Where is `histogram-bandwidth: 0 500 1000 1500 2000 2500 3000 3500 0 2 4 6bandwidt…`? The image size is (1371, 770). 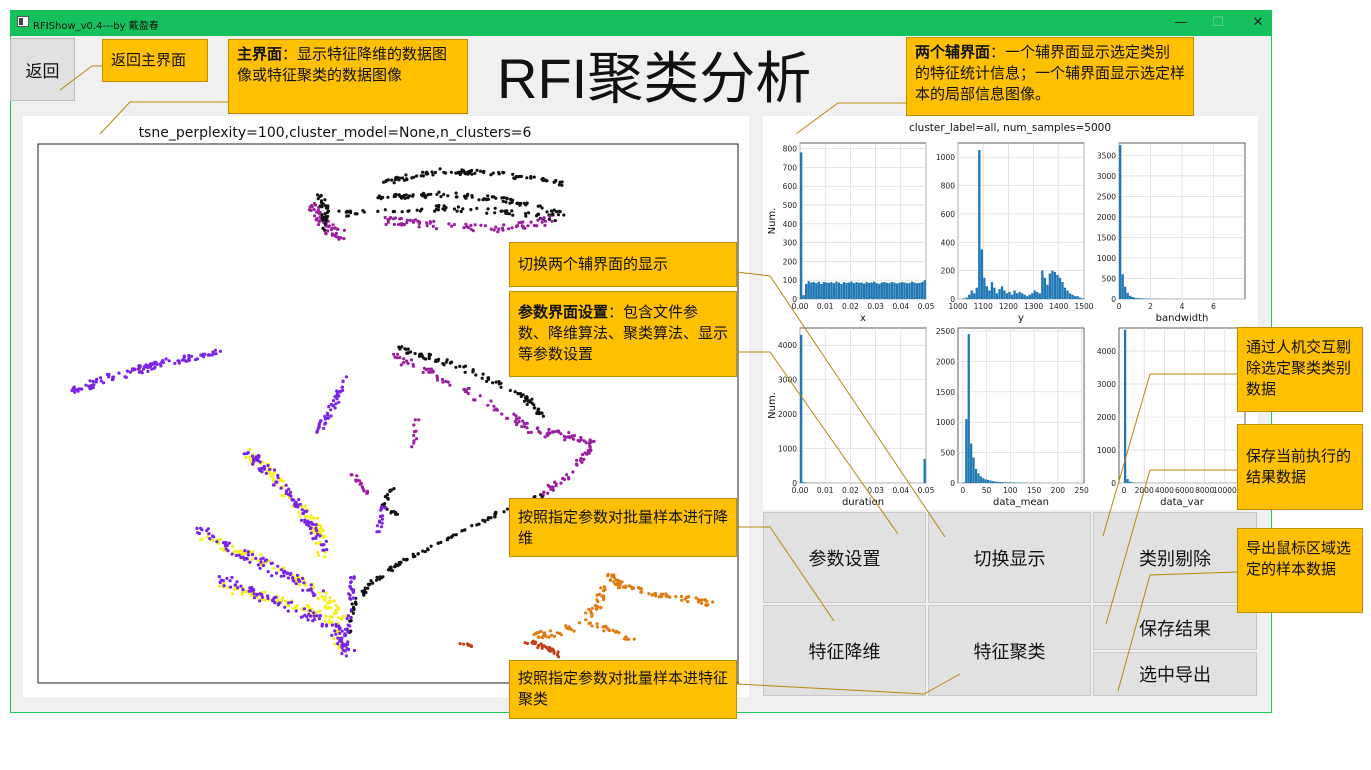 histogram-bandwidth: 0 500 1000 1500 2000 2500 3000 3500 0 2 4 6bandwidt… is located at coordinates (1171, 233).